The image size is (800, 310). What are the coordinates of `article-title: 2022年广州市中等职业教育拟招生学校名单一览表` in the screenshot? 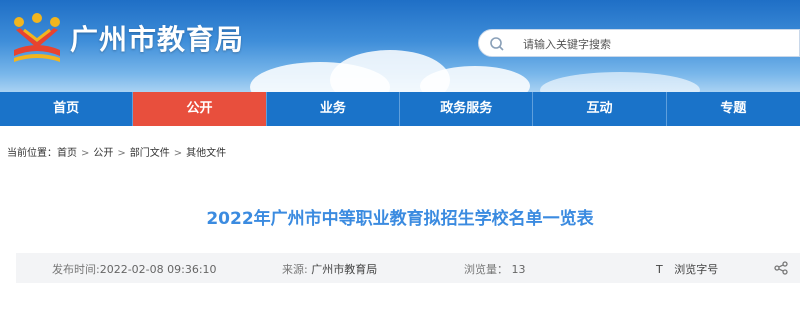 It's located at (400, 219).